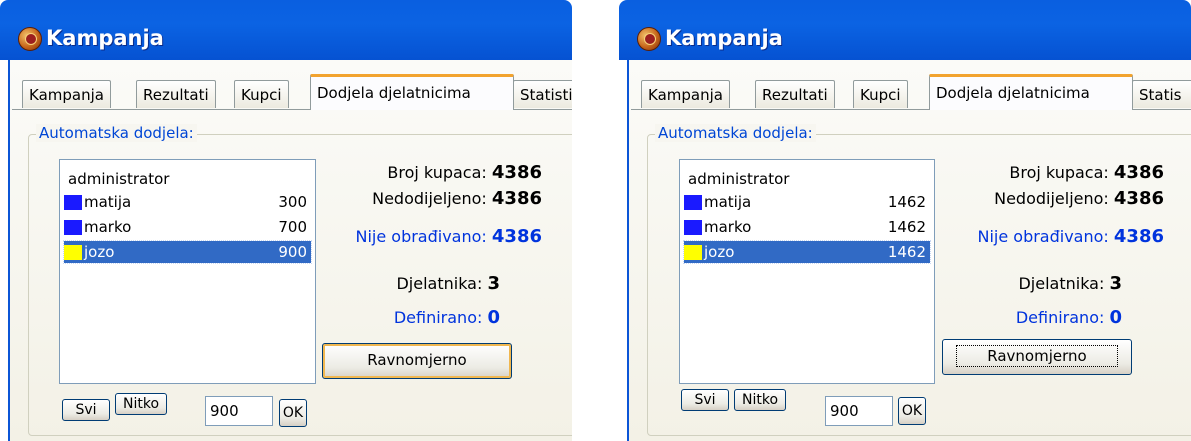 This screenshot has height=441, width=1191. What do you see at coordinates (292, 227) in the screenshot?
I see `list-item-value: 700` at bounding box center [292, 227].